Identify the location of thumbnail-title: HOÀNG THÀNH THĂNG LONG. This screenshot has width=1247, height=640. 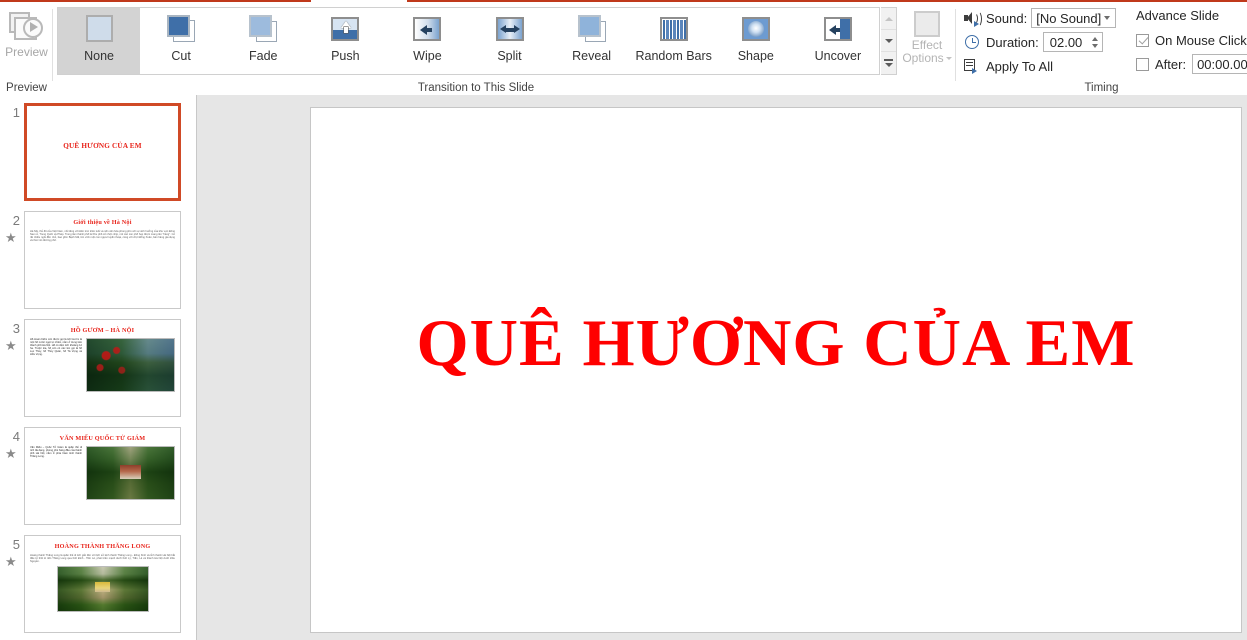
(102, 546).